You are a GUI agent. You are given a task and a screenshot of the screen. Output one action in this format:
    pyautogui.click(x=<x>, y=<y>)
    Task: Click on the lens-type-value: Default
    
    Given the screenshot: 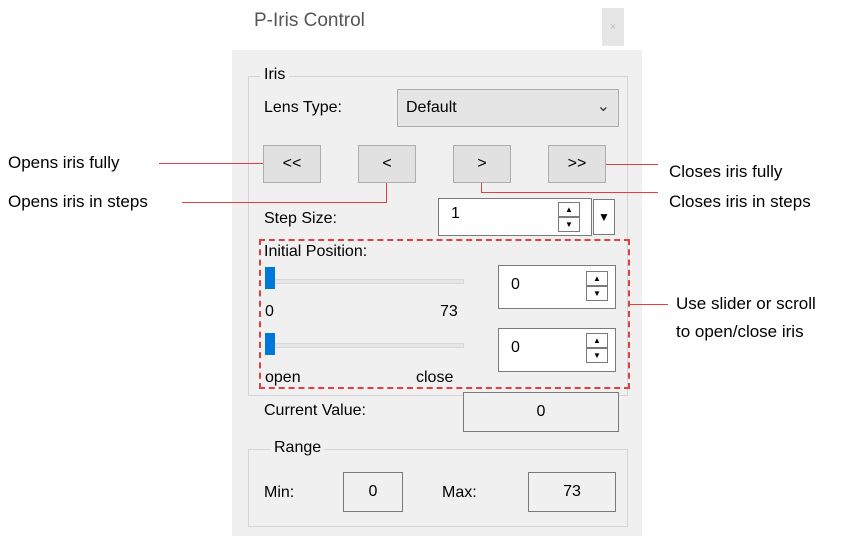 What is the action you would take?
    pyautogui.click(x=431, y=107)
    